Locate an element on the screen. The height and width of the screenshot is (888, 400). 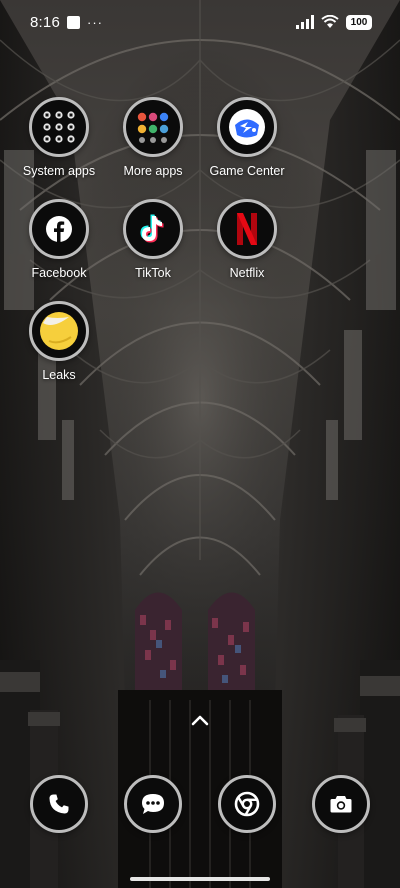
app-facebook: Facebook is located at coordinates (59, 239).